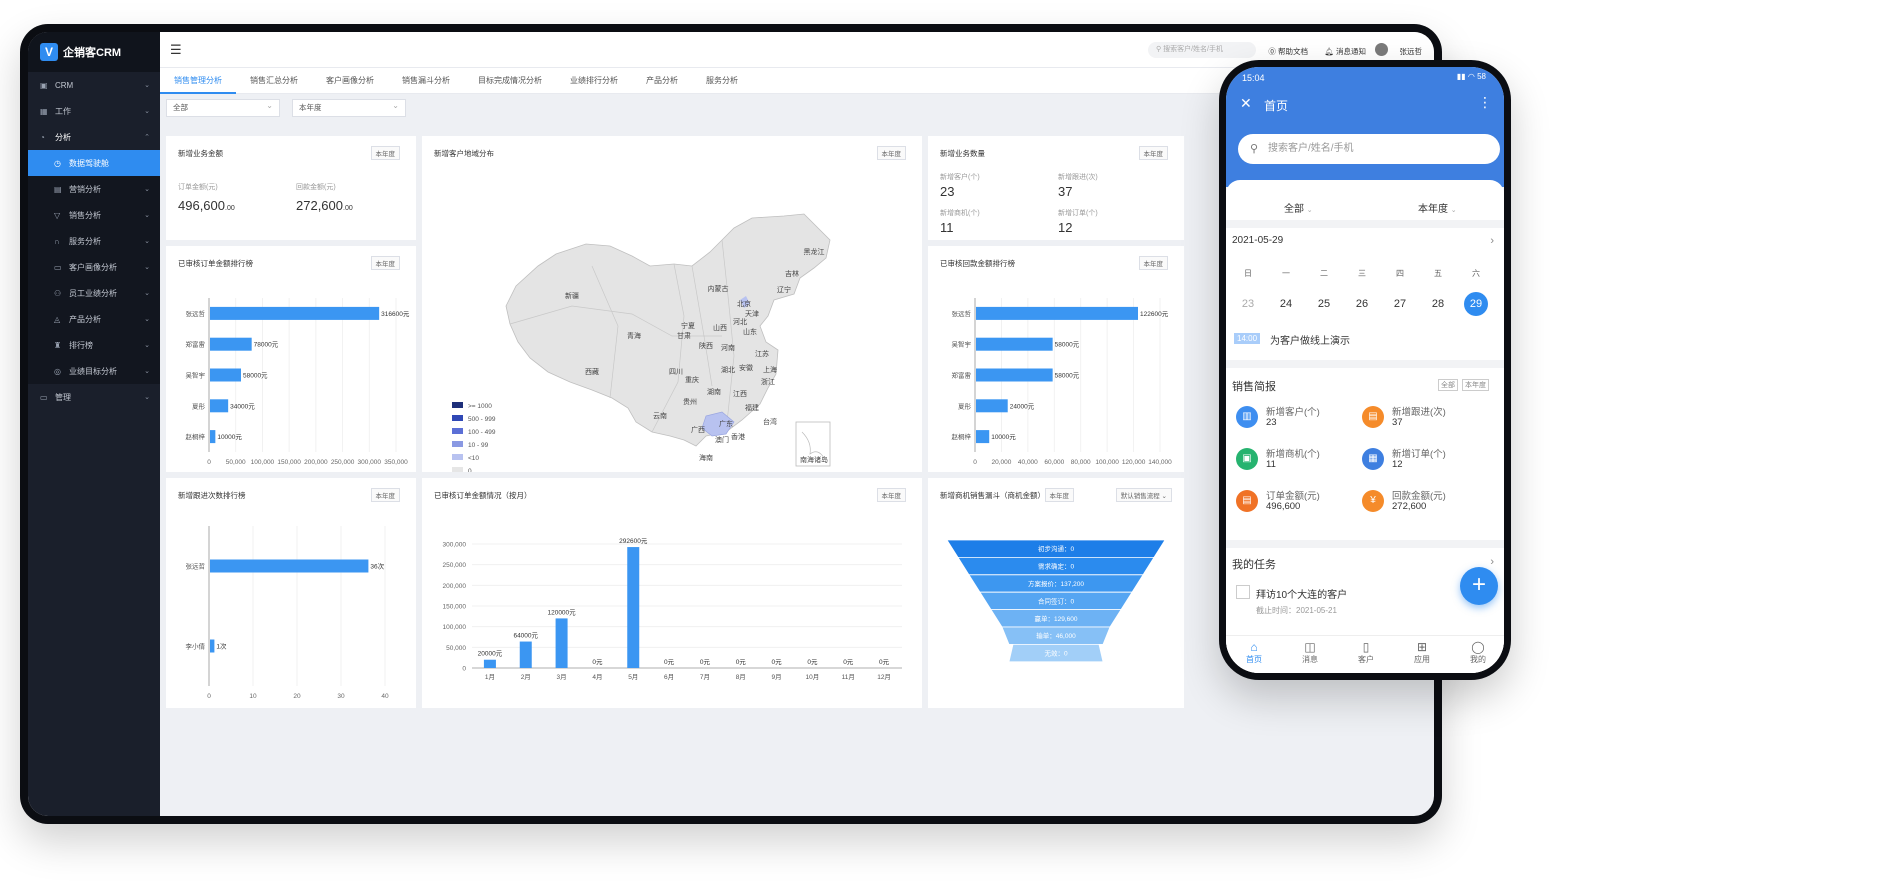 This screenshot has height=895, width=1885. What do you see at coordinates (1202, 50) in the screenshot?
I see `global-search-input: ⚲ 搜索客户/姓名/手机` at bounding box center [1202, 50].